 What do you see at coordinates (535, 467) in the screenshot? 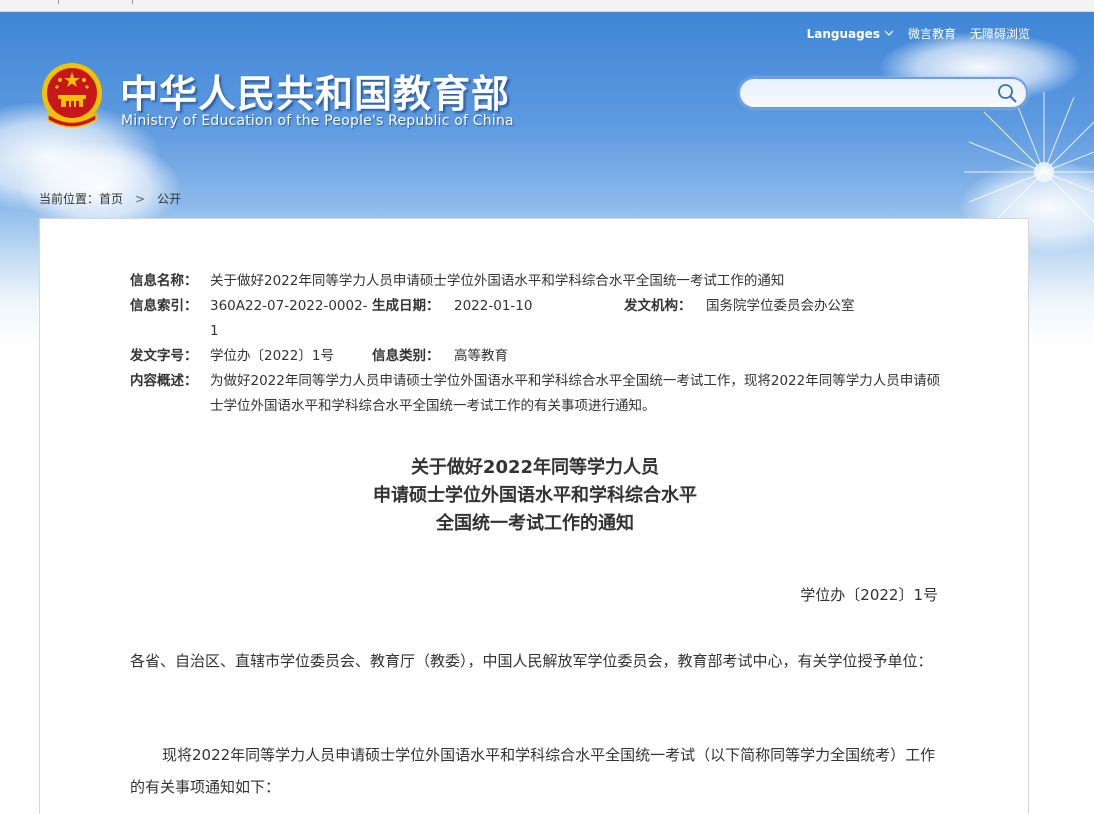
I see `document-title-line: 关于做好2022年同等学力人员` at bounding box center [535, 467].